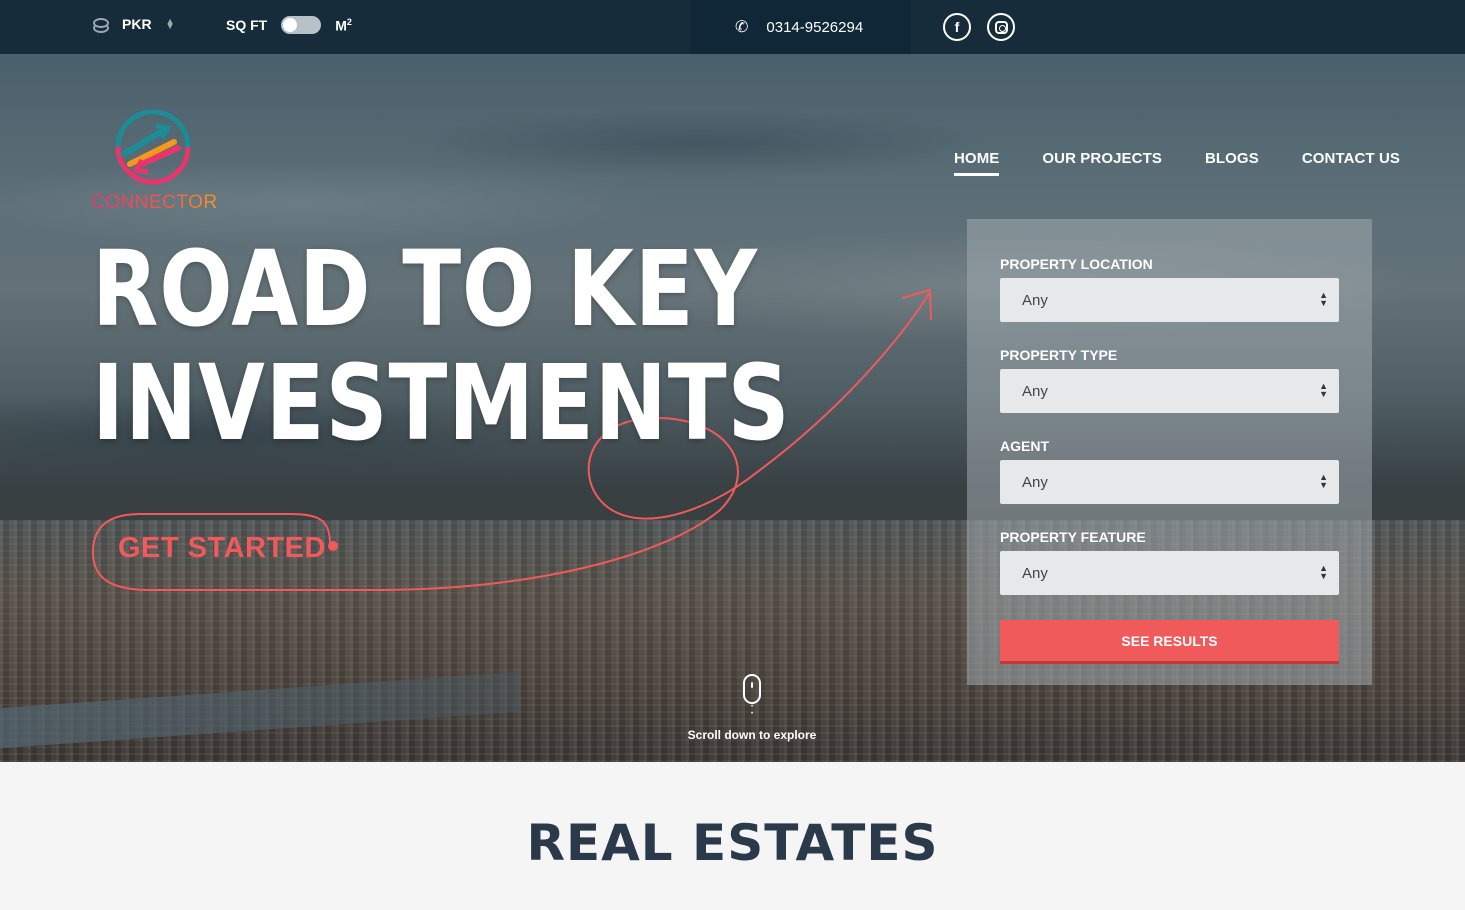 The height and width of the screenshot is (910, 1465). I want to click on facebook-icon: f, so click(957, 27).